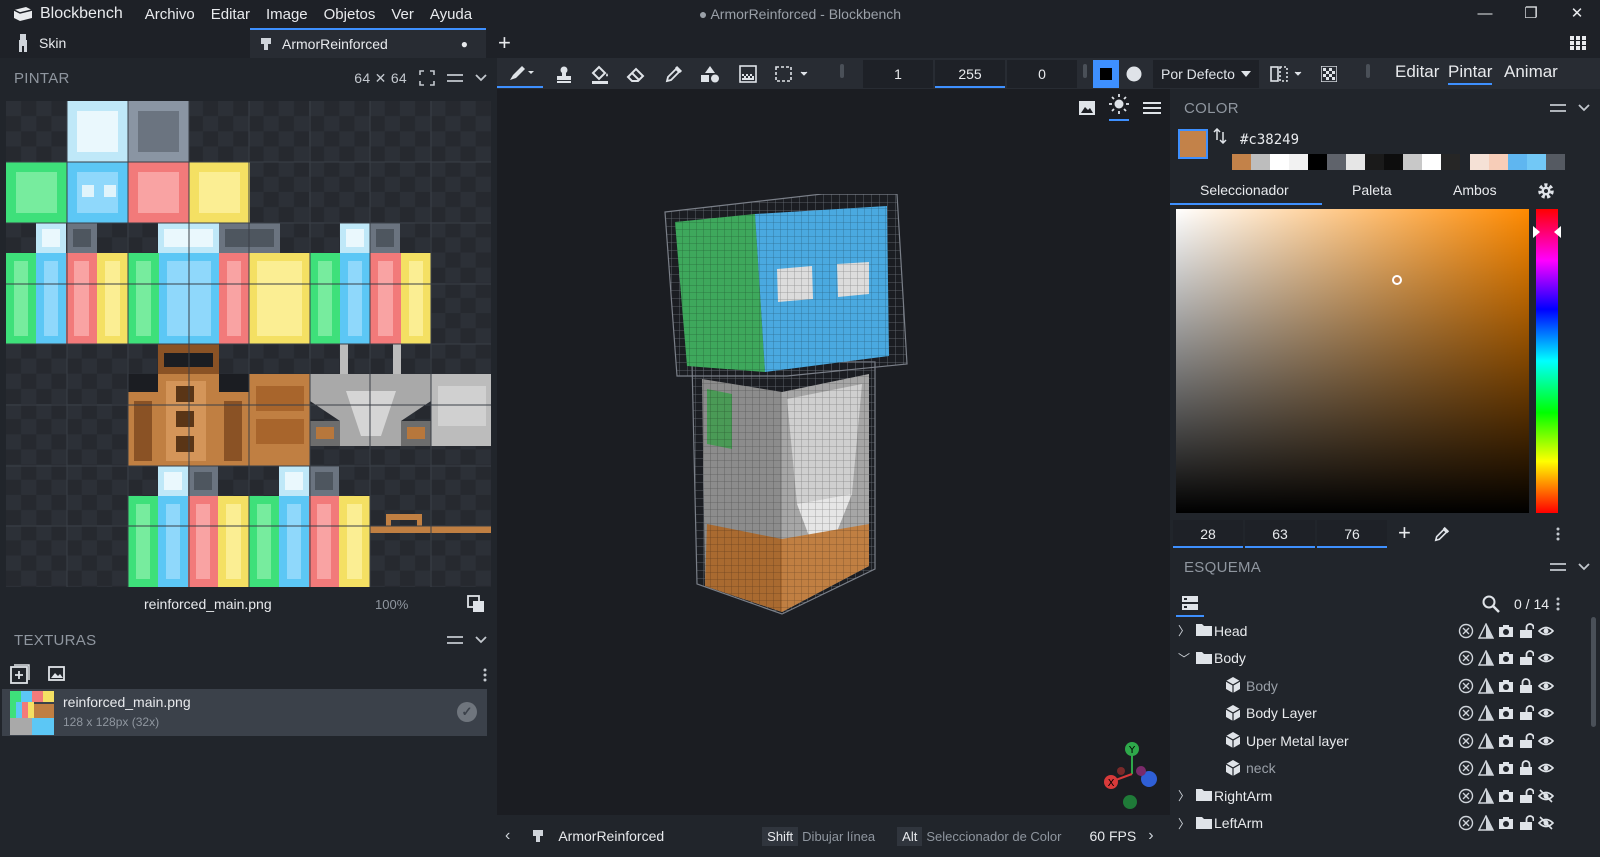  Describe the element at coordinates (1150, 836) in the screenshot. I see `chevron-right-icon: ›` at that location.